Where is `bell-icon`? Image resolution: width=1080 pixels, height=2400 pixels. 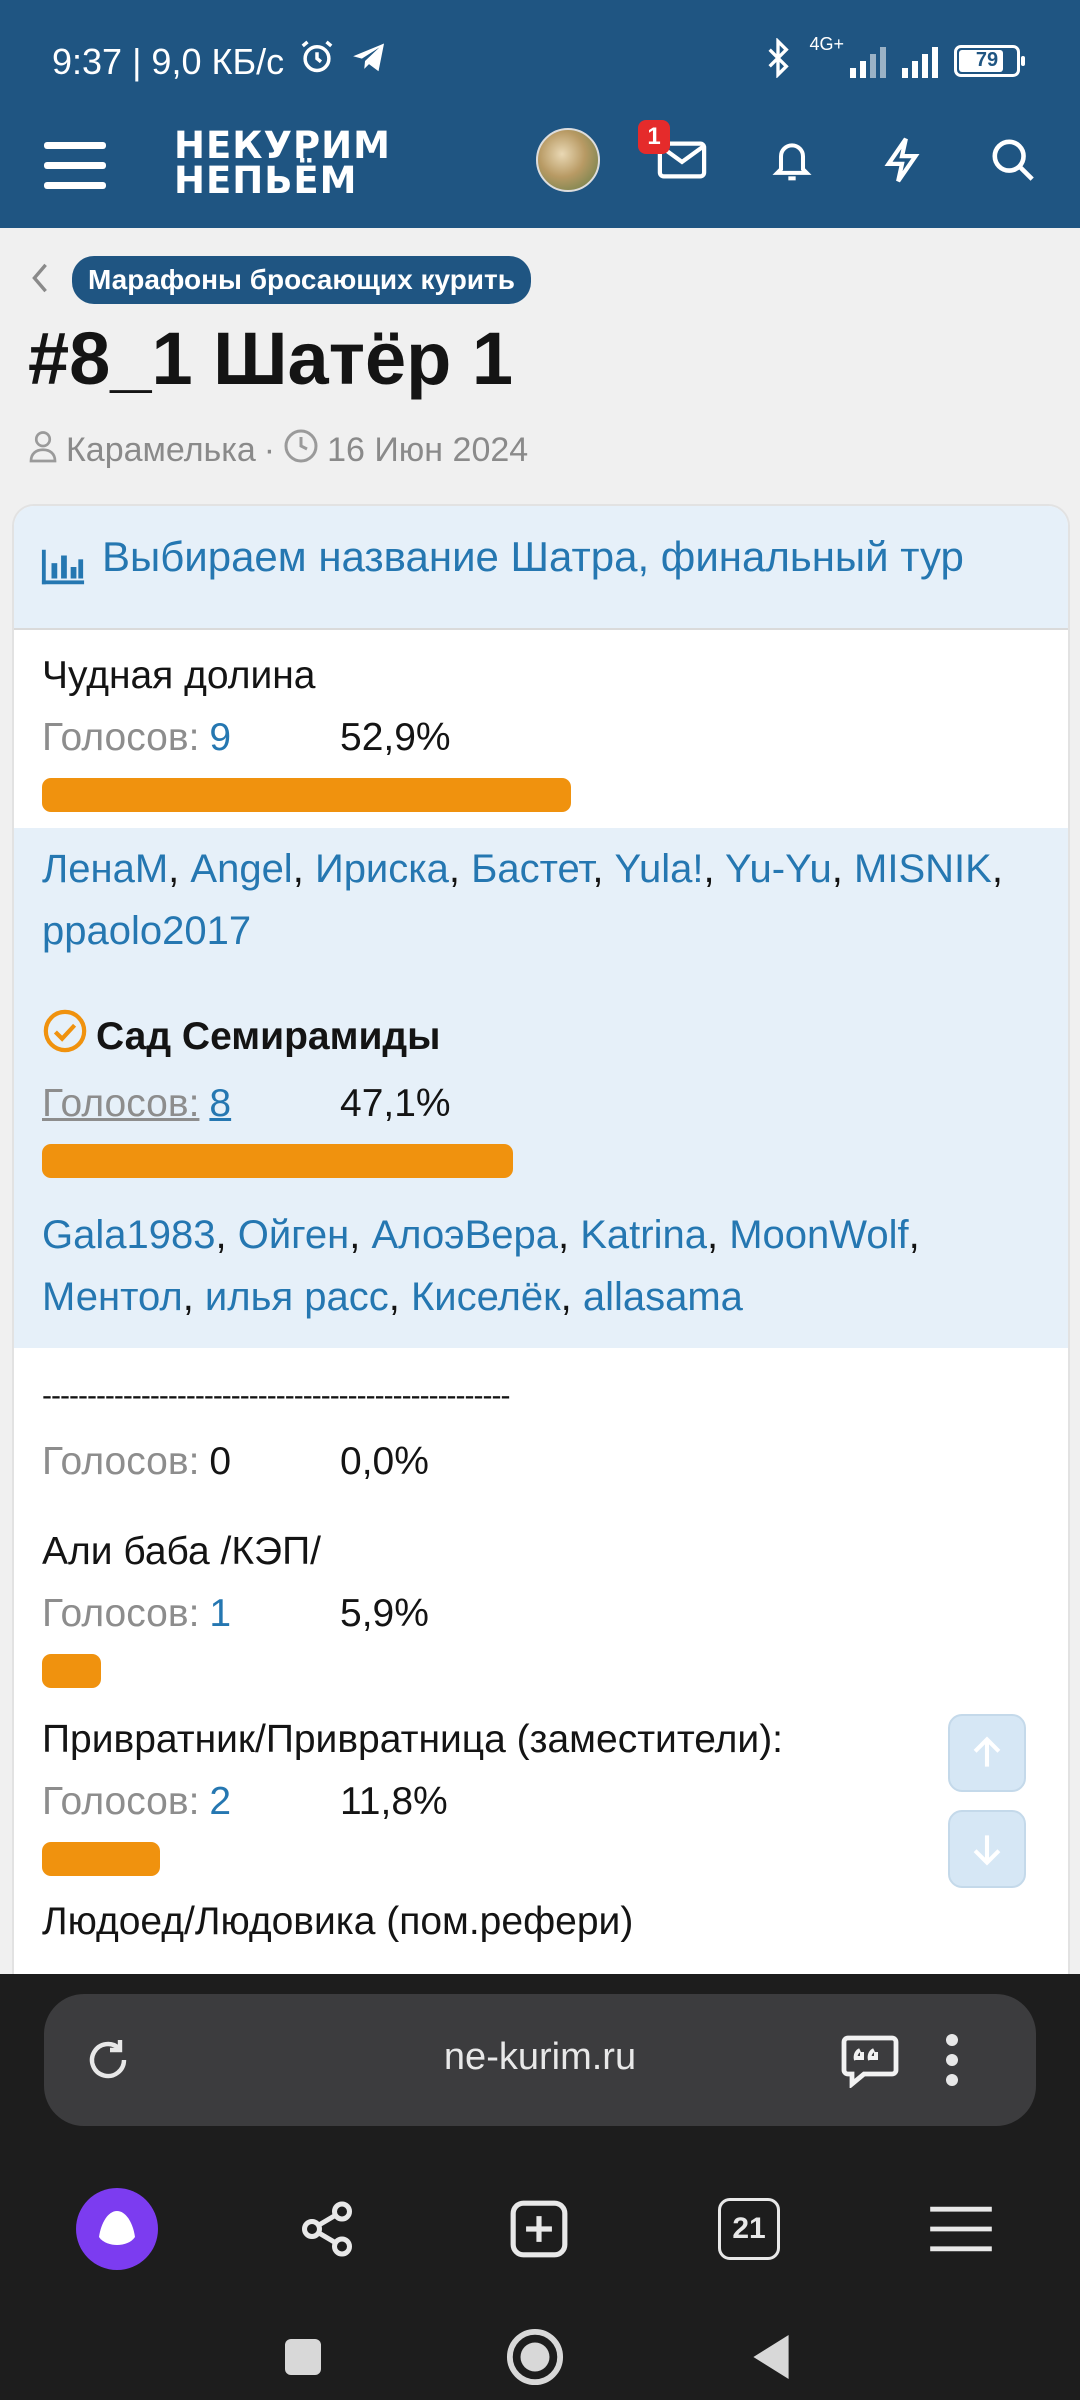
bell-icon is located at coordinates (792, 162).